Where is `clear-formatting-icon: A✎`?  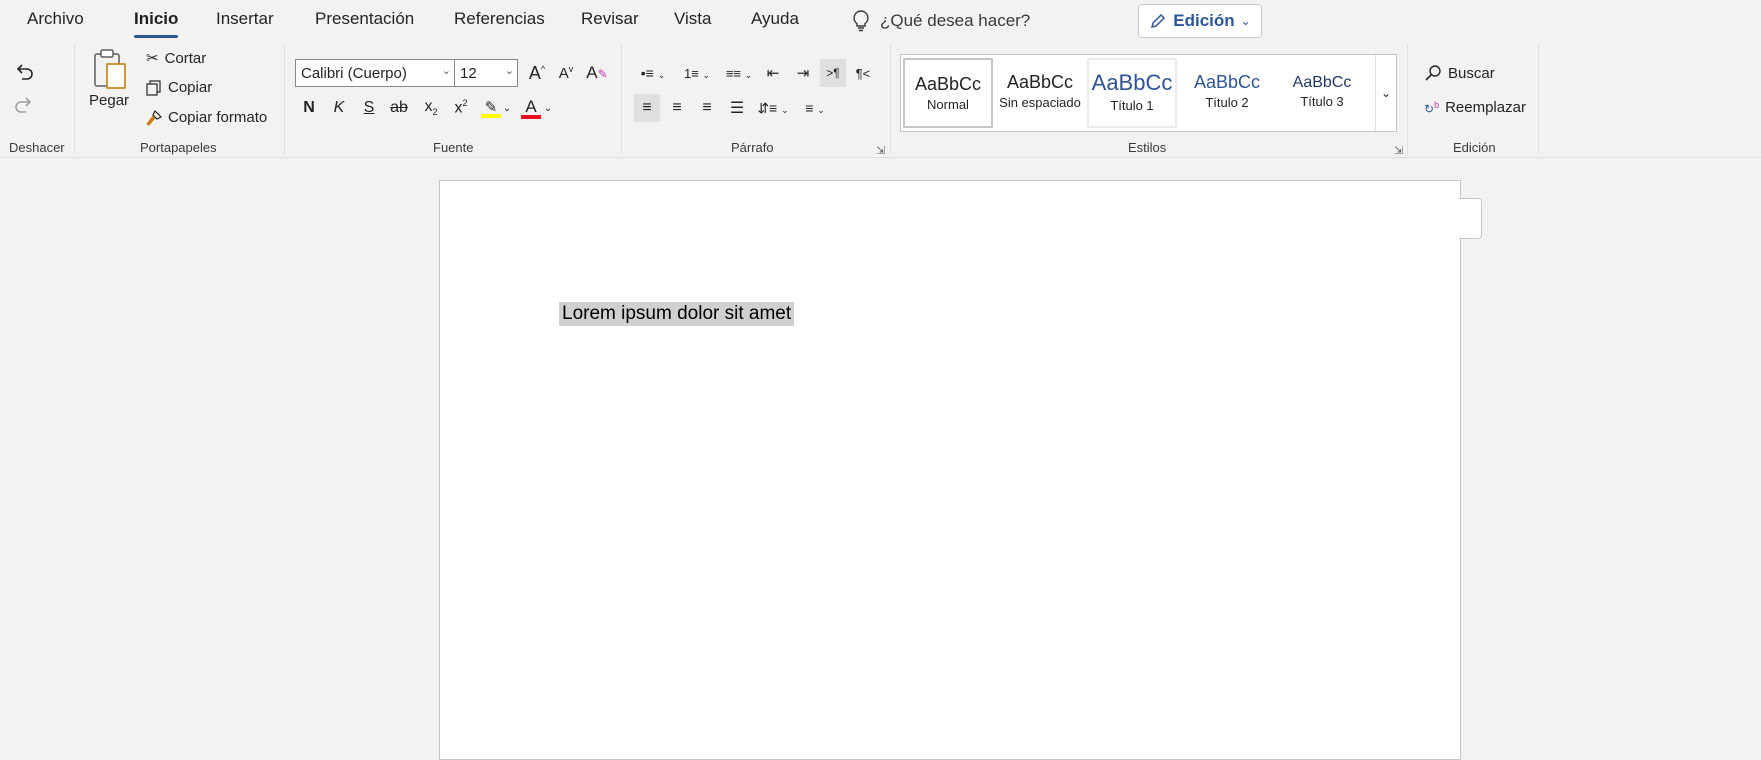 clear-formatting-icon: A✎ is located at coordinates (597, 73).